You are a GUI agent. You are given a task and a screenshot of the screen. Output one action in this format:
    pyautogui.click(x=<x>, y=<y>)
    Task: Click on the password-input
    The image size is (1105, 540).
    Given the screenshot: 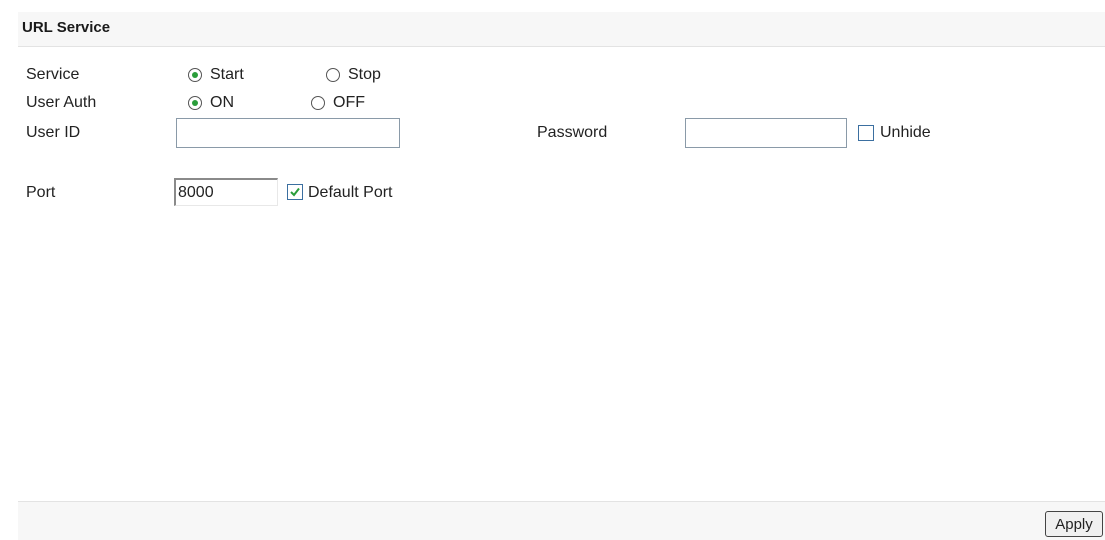 What is the action you would take?
    pyautogui.click(x=766, y=133)
    